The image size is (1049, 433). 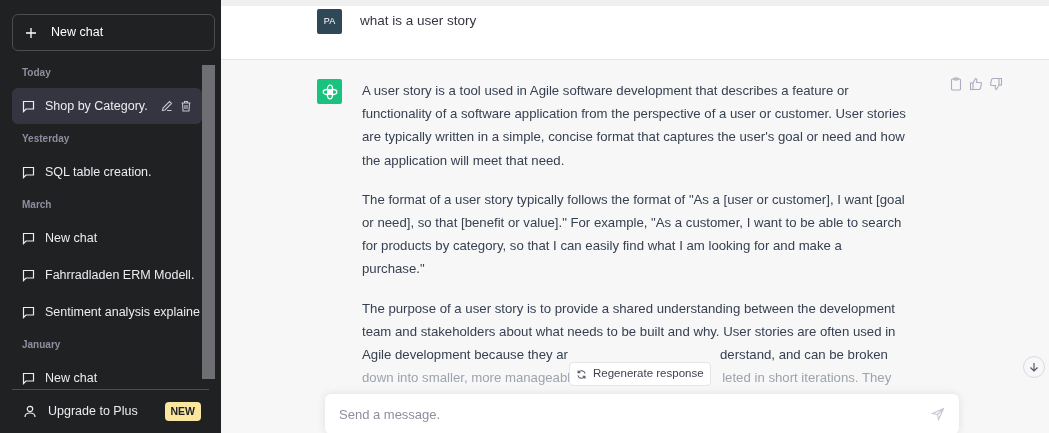 I want to click on answer-paragraph: A user story is a tool used in Agile software development that describes a feature or functionality of a software application from the perspective of a user or customer. User stories are typically written in a simple, concise format that captures the user's goal or need and how the application will meet that need., so click(x=634, y=126).